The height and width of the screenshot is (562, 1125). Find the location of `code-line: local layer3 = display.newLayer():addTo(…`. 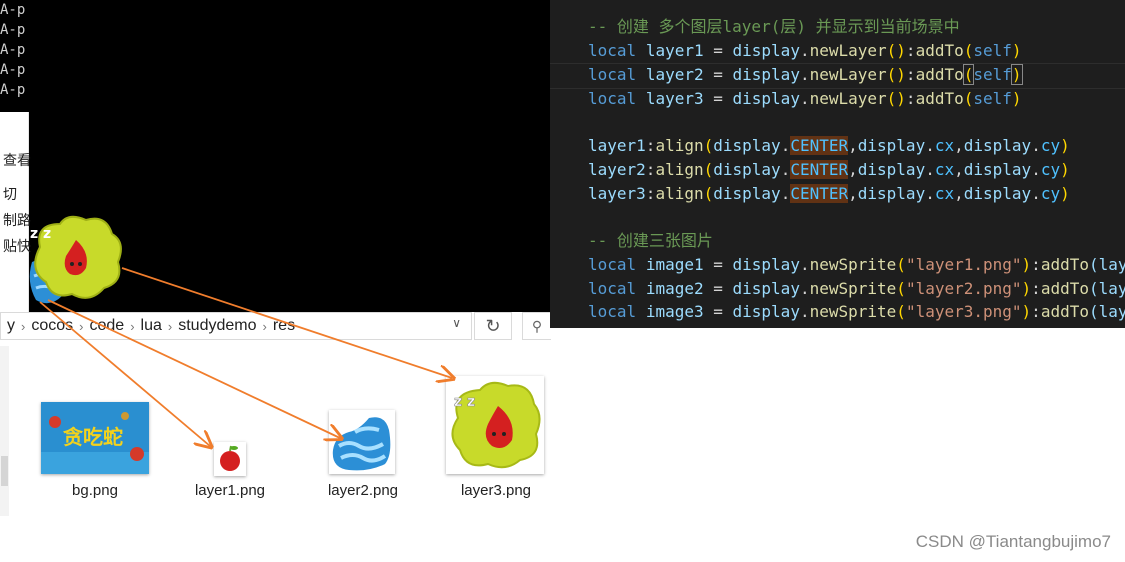

code-line: local layer3 = display.newLayer():addTo(… is located at coordinates (805, 98).